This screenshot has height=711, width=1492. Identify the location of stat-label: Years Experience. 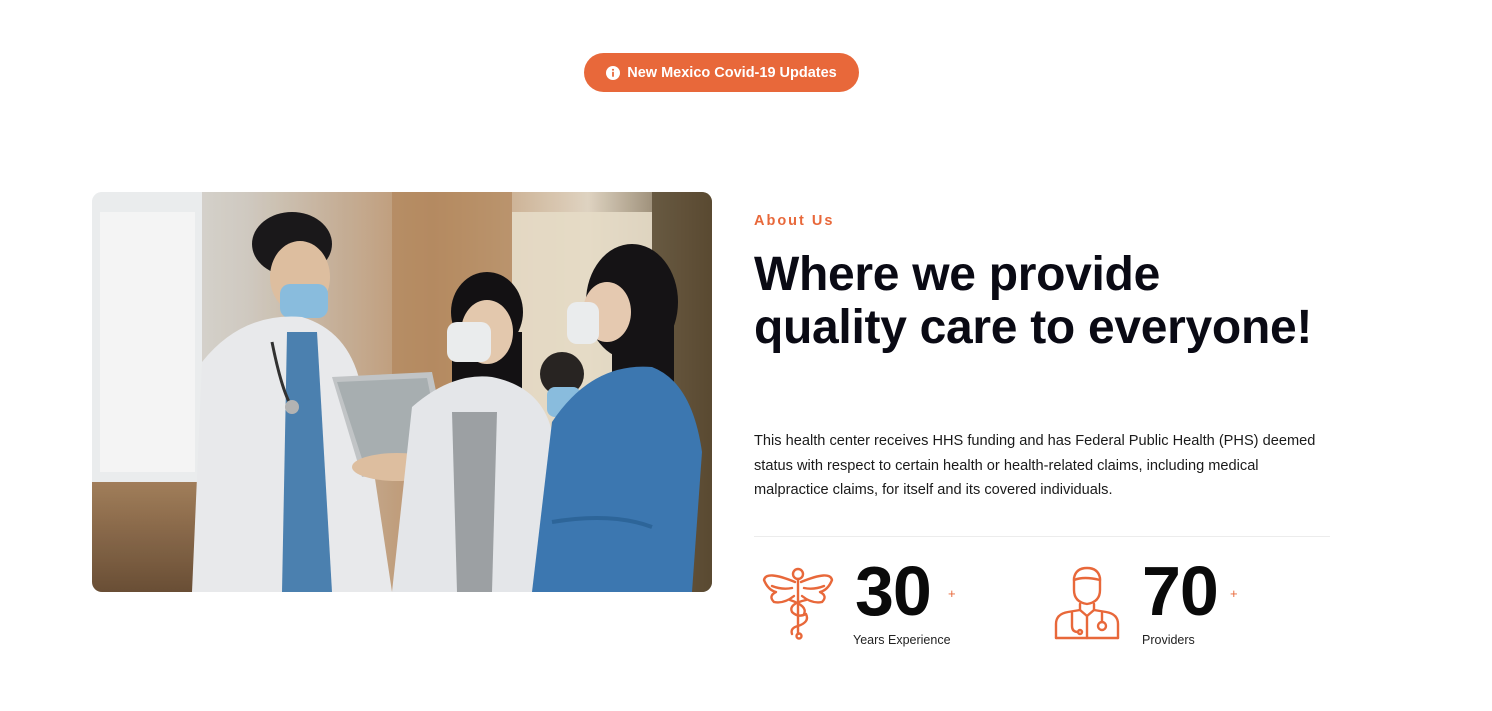
(902, 640).